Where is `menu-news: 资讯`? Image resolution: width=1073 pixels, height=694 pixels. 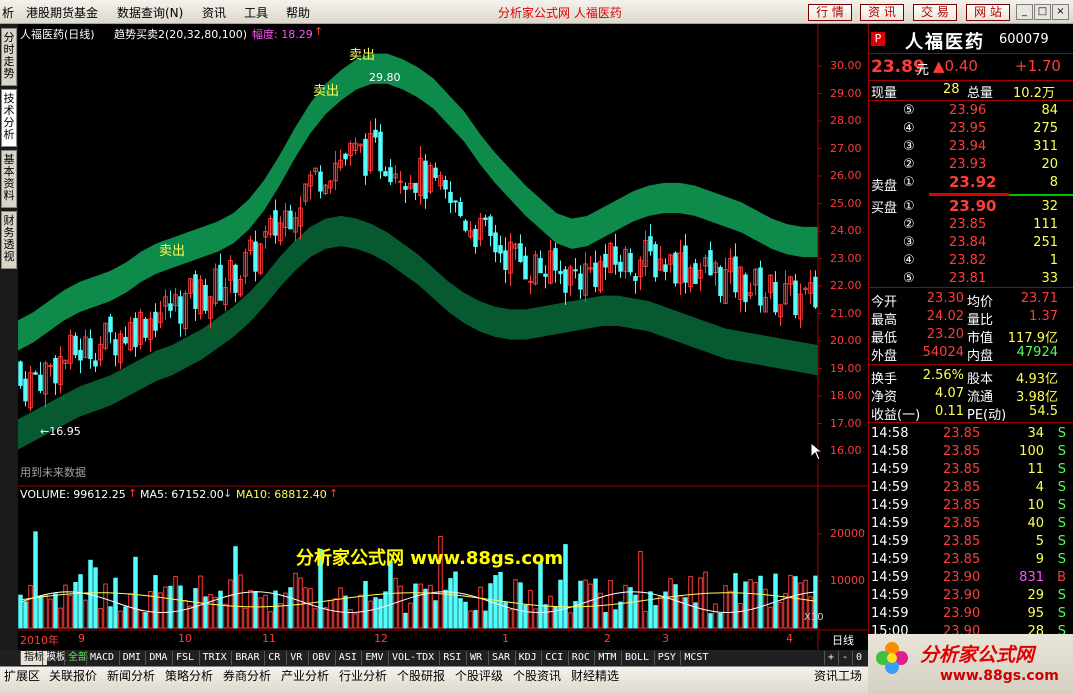 menu-news: 资讯 is located at coordinates (214, 12).